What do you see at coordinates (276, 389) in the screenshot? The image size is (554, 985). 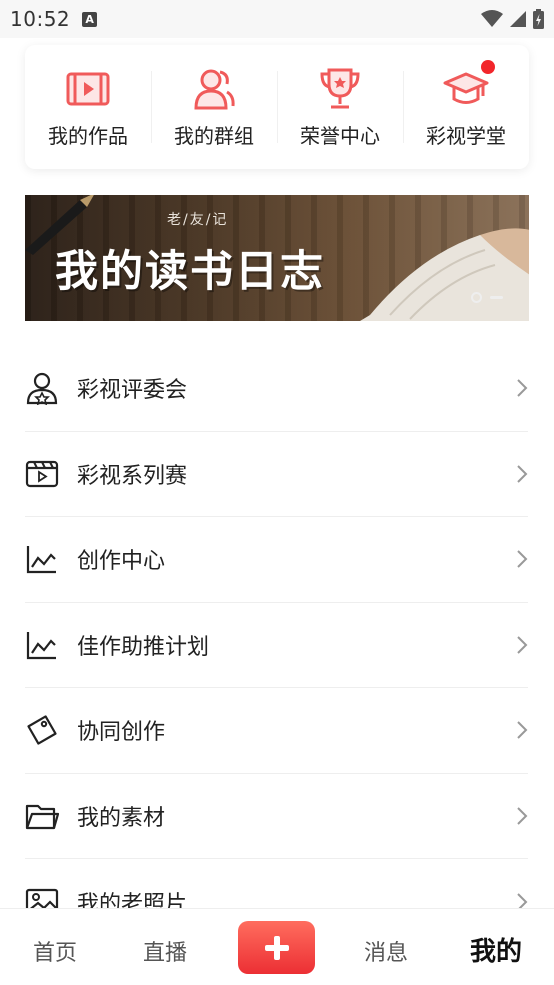 I see `menu-item-judges: 彩视评委会` at bounding box center [276, 389].